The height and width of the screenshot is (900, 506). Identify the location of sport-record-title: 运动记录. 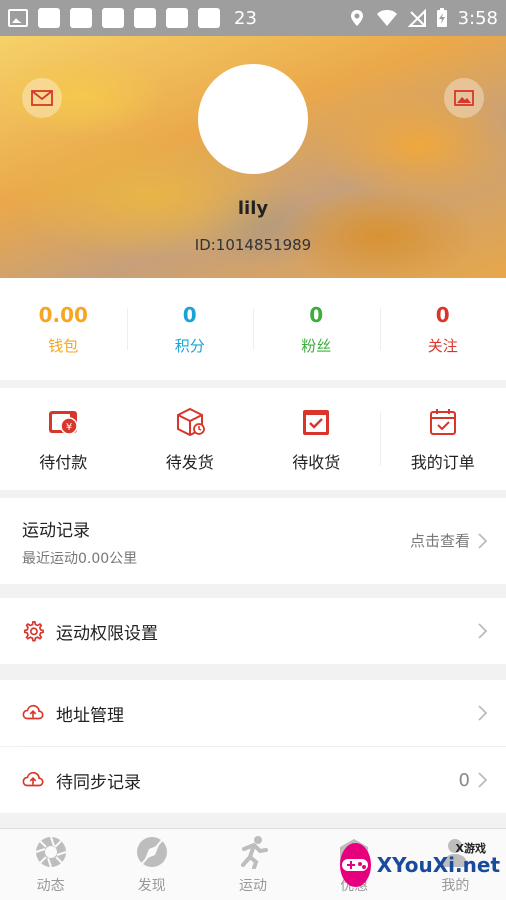
(56, 531).